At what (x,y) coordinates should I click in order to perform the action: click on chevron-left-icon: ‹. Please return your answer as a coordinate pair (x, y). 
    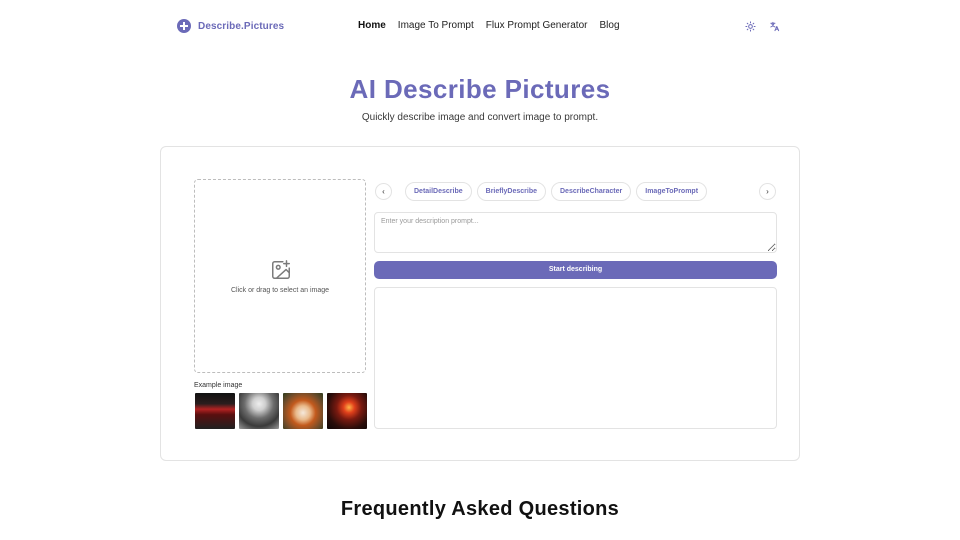
    Looking at the image, I should click on (383, 191).